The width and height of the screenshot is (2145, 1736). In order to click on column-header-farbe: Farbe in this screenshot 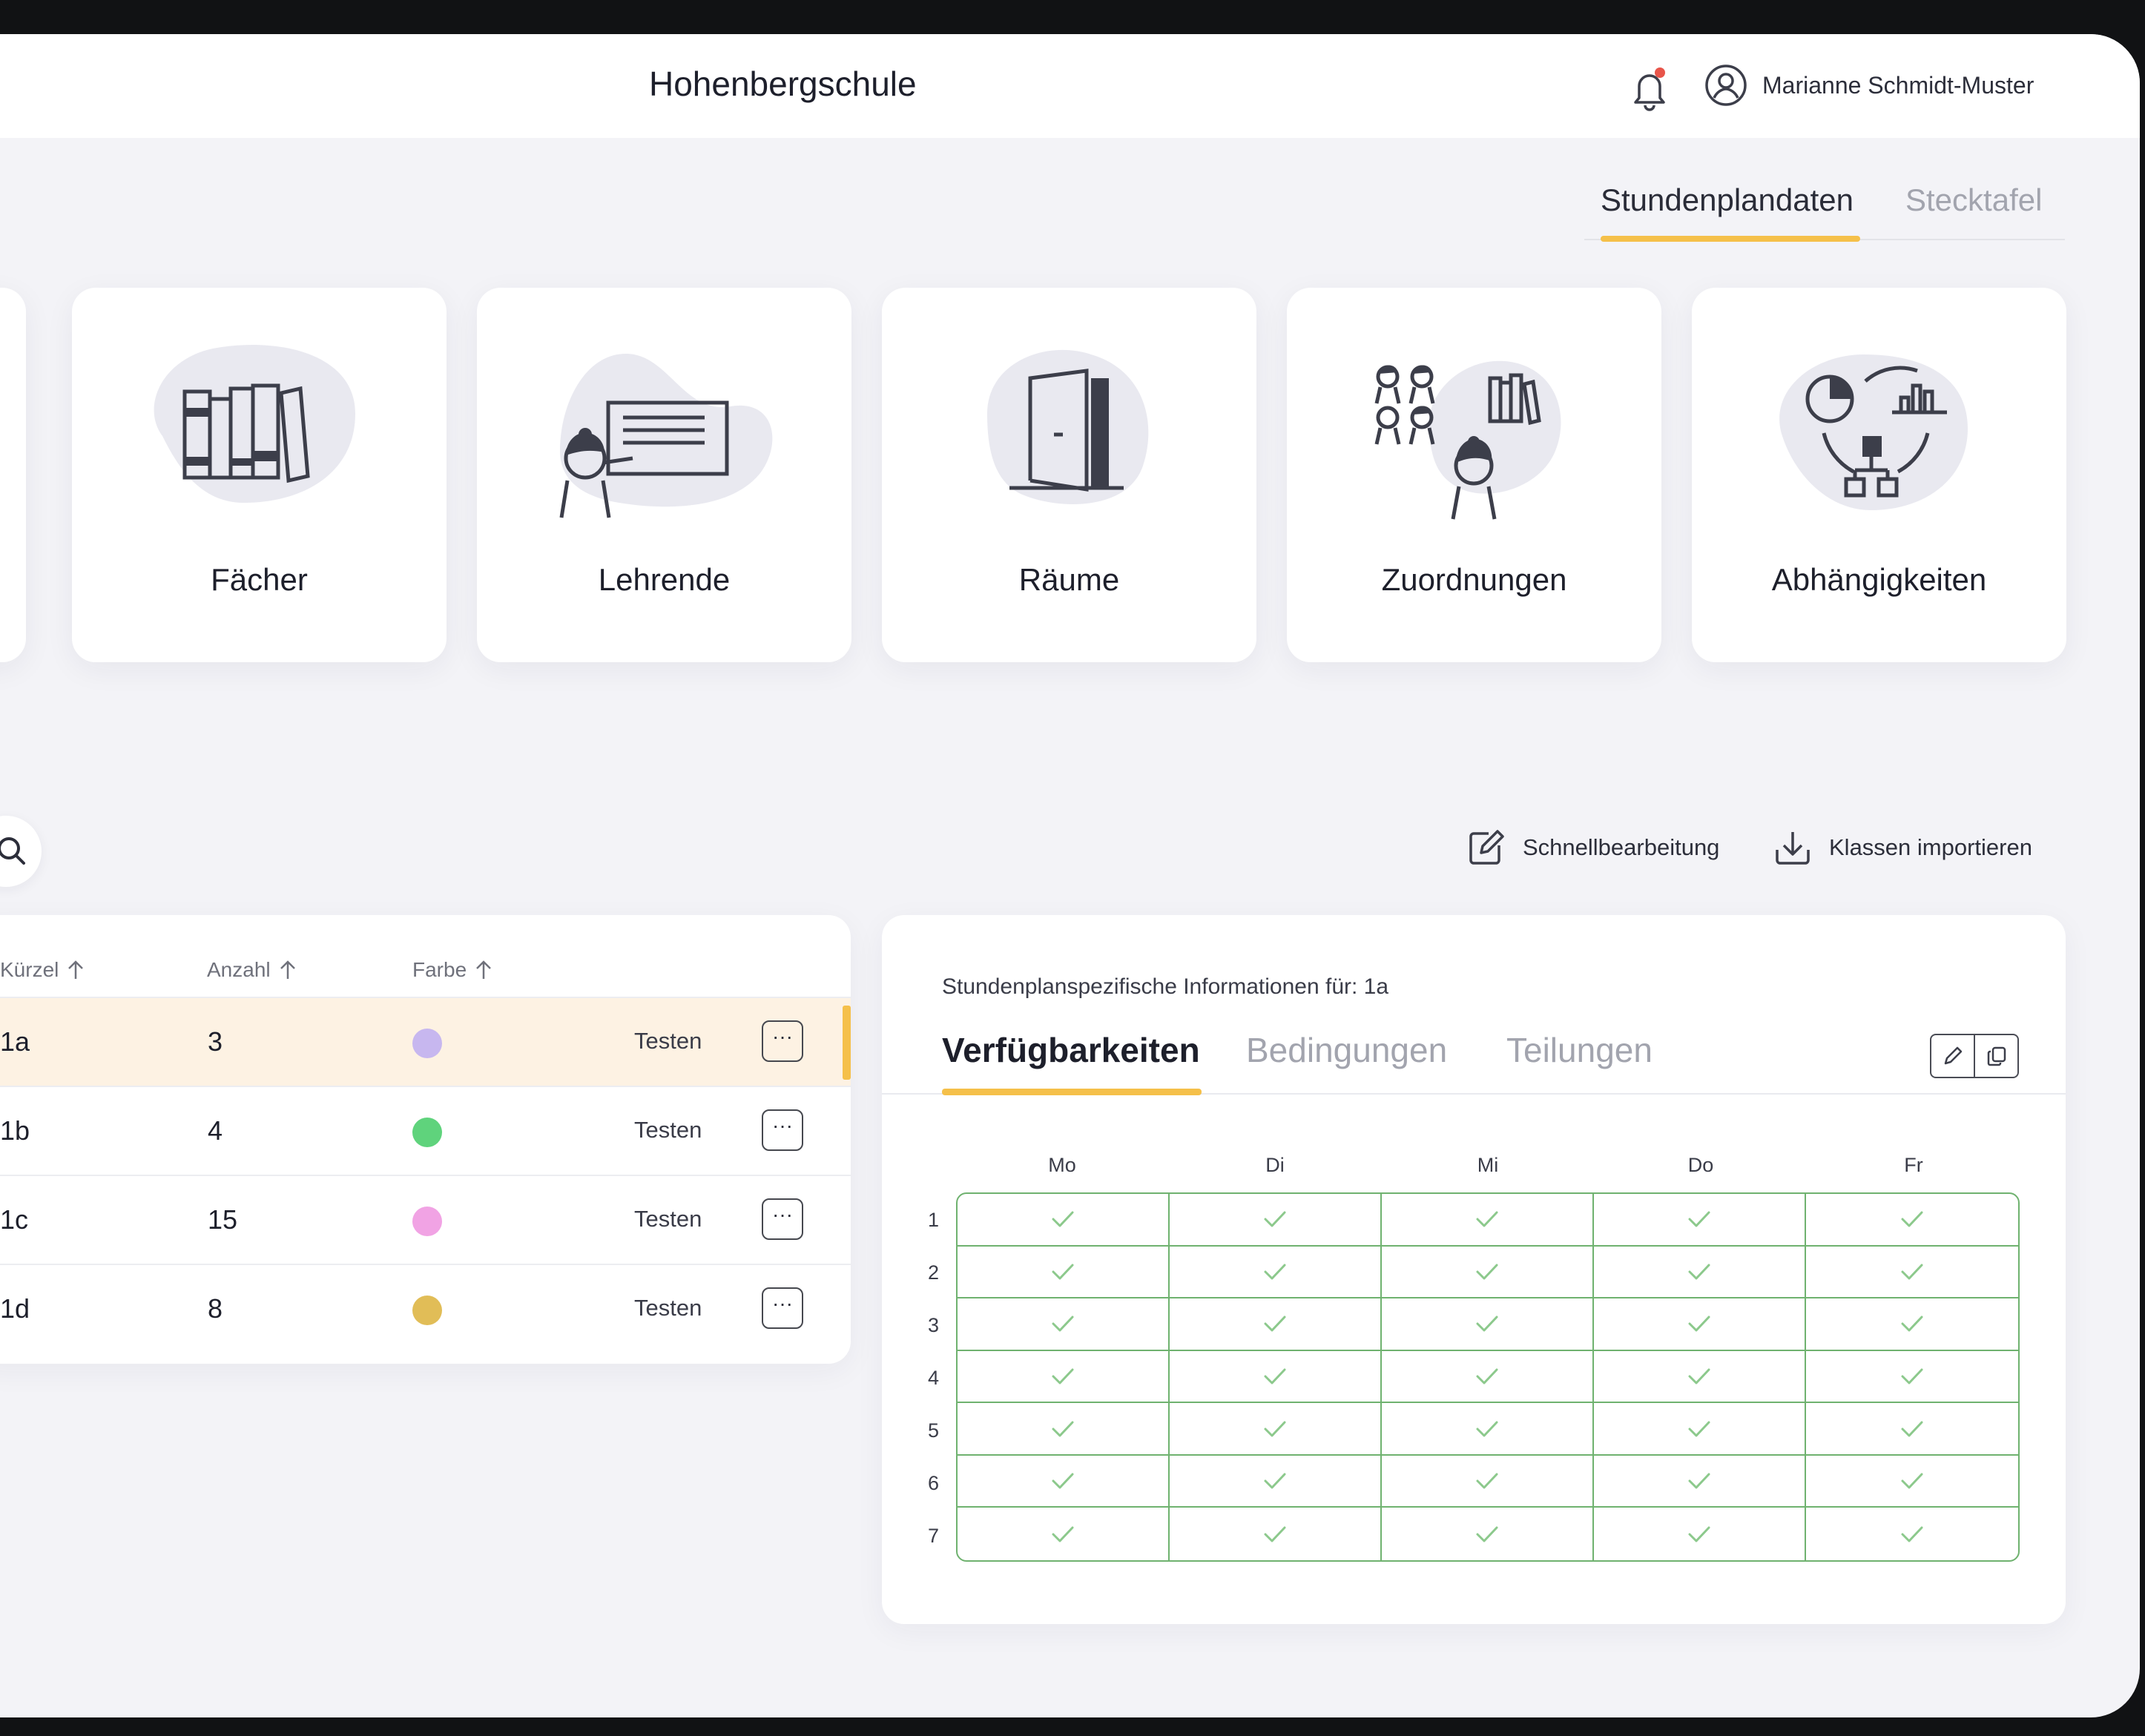, I will do `click(452, 970)`.